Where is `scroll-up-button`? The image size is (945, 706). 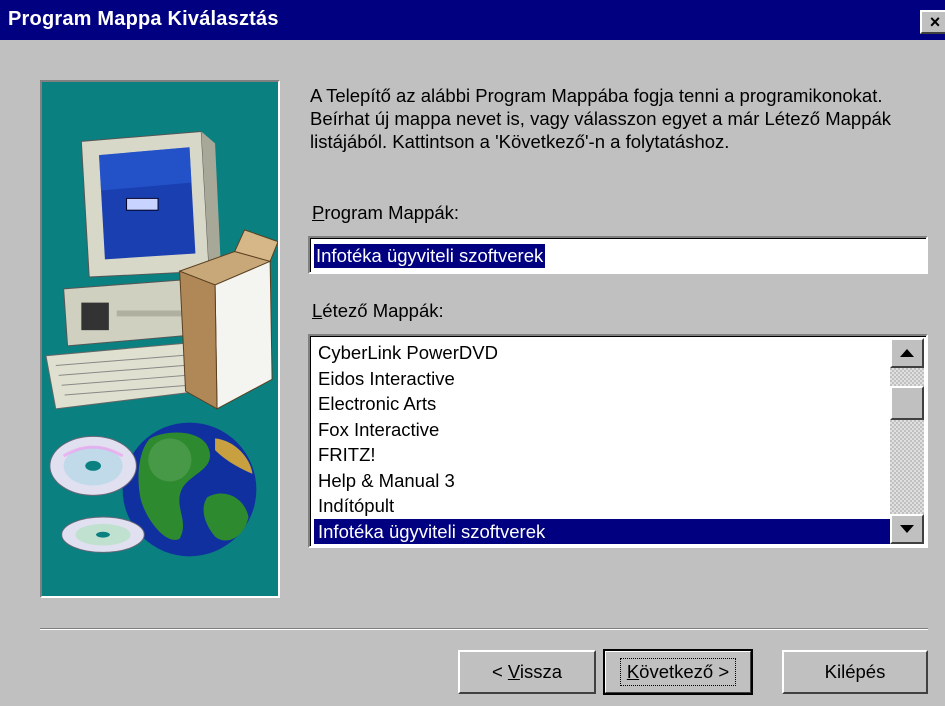
scroll-up-button is located at coordinates (907, 353).